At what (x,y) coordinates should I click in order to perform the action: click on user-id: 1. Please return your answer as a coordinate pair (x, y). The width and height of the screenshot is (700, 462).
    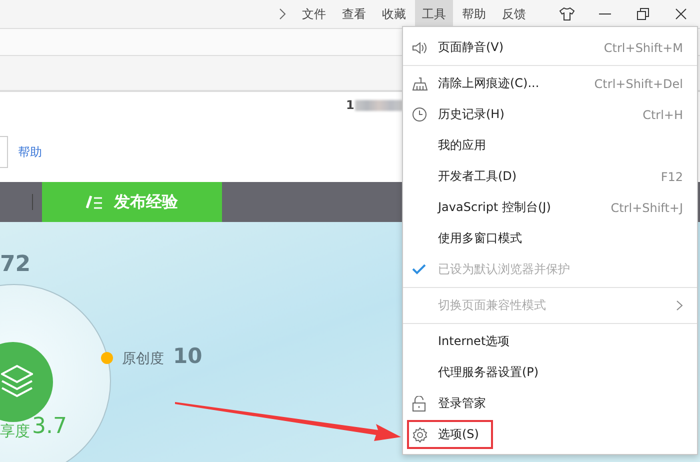
    Looking at the image, I should click on (350, 105).